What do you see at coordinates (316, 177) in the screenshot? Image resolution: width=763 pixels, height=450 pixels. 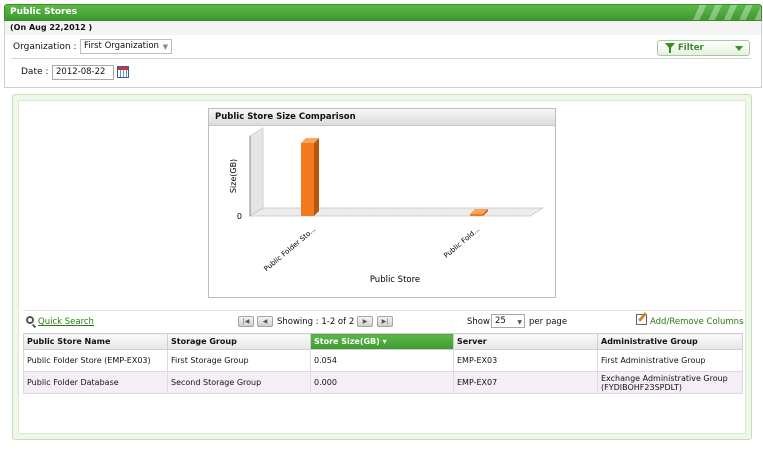 I see `bar-side` at bounding box center [316, 177].